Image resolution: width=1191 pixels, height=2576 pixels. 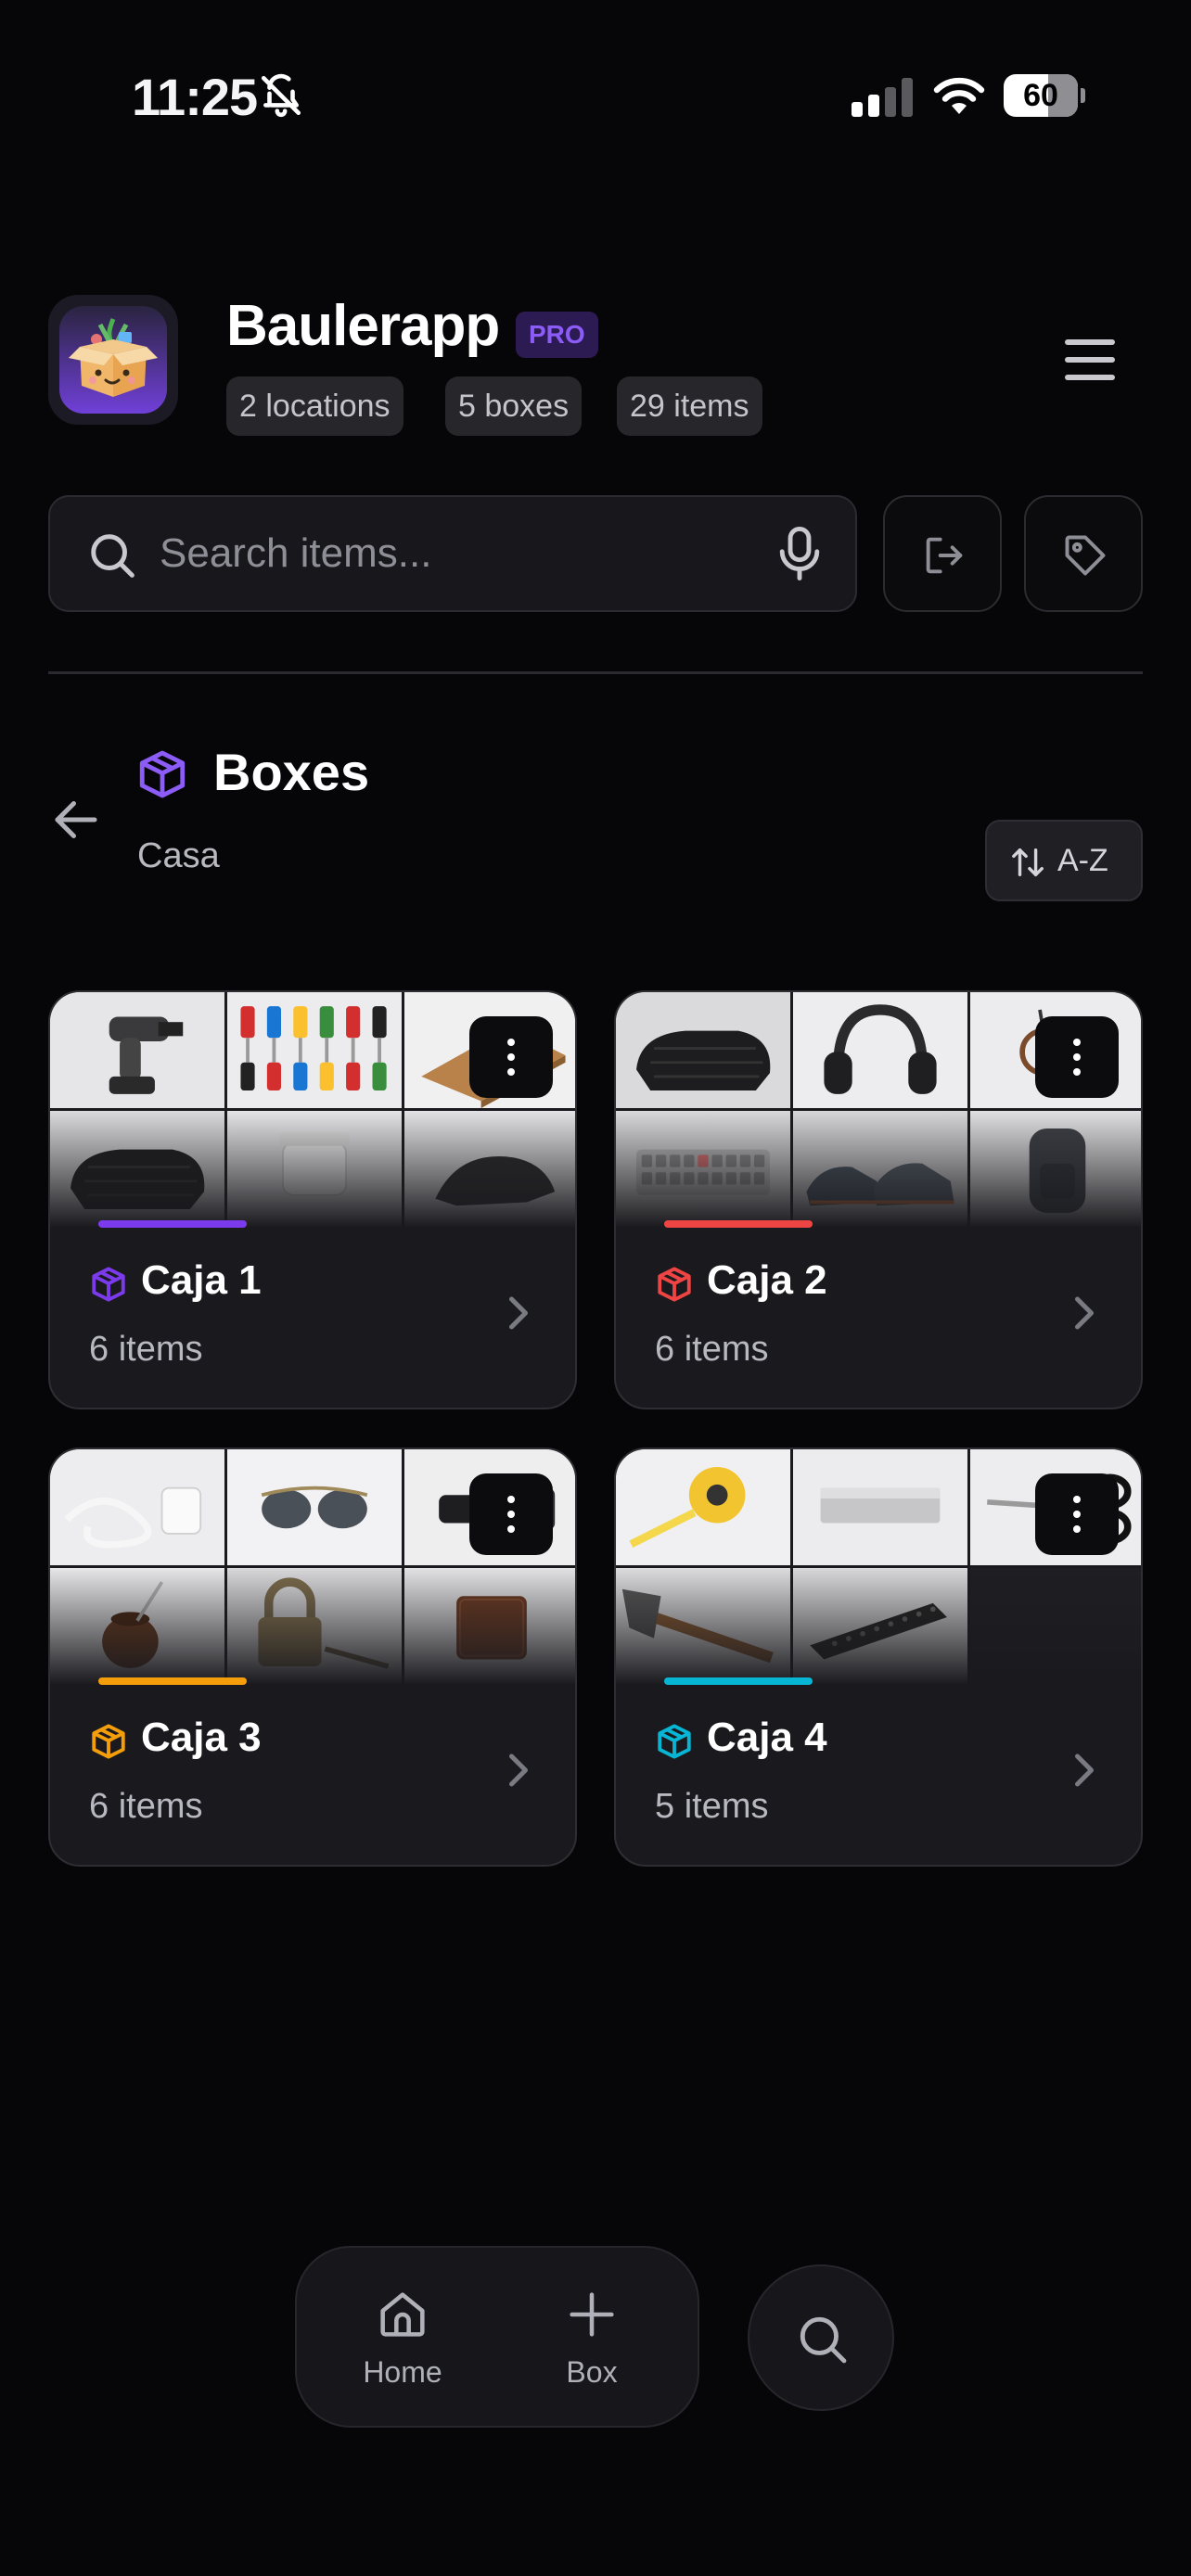 I want to click on boxes-count-chip: 5 boxes, so click(x=514, y=406).